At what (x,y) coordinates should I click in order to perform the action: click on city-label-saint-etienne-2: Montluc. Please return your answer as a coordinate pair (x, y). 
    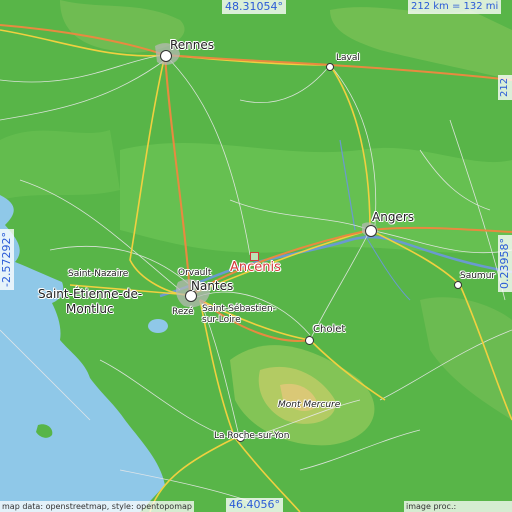
    Looking at the image, I should click on (90, 309).